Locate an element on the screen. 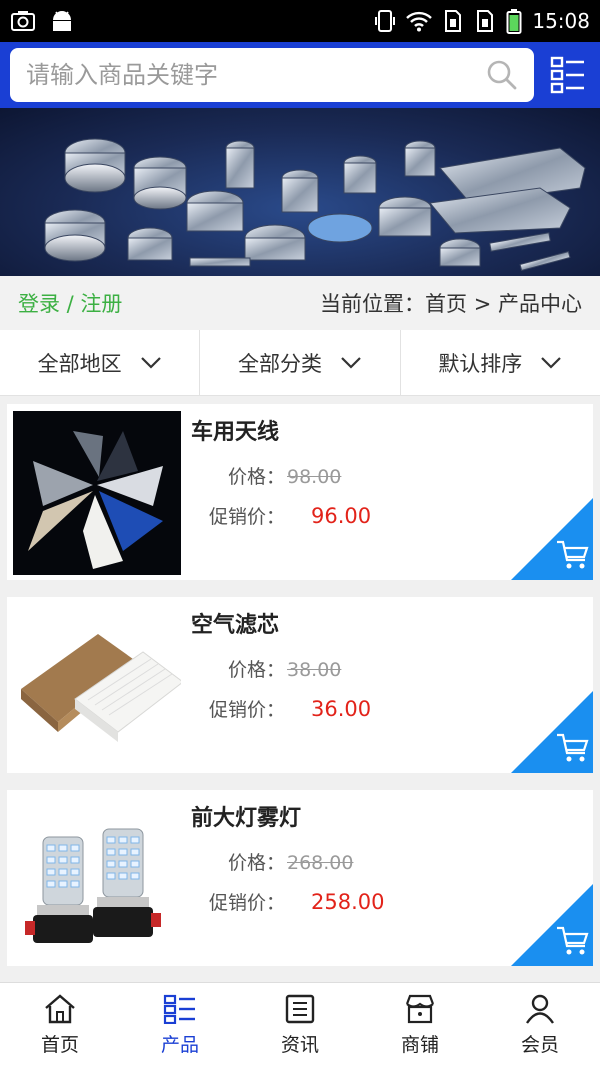  sale-price: 36.00 is located at coordinates (341, 709).